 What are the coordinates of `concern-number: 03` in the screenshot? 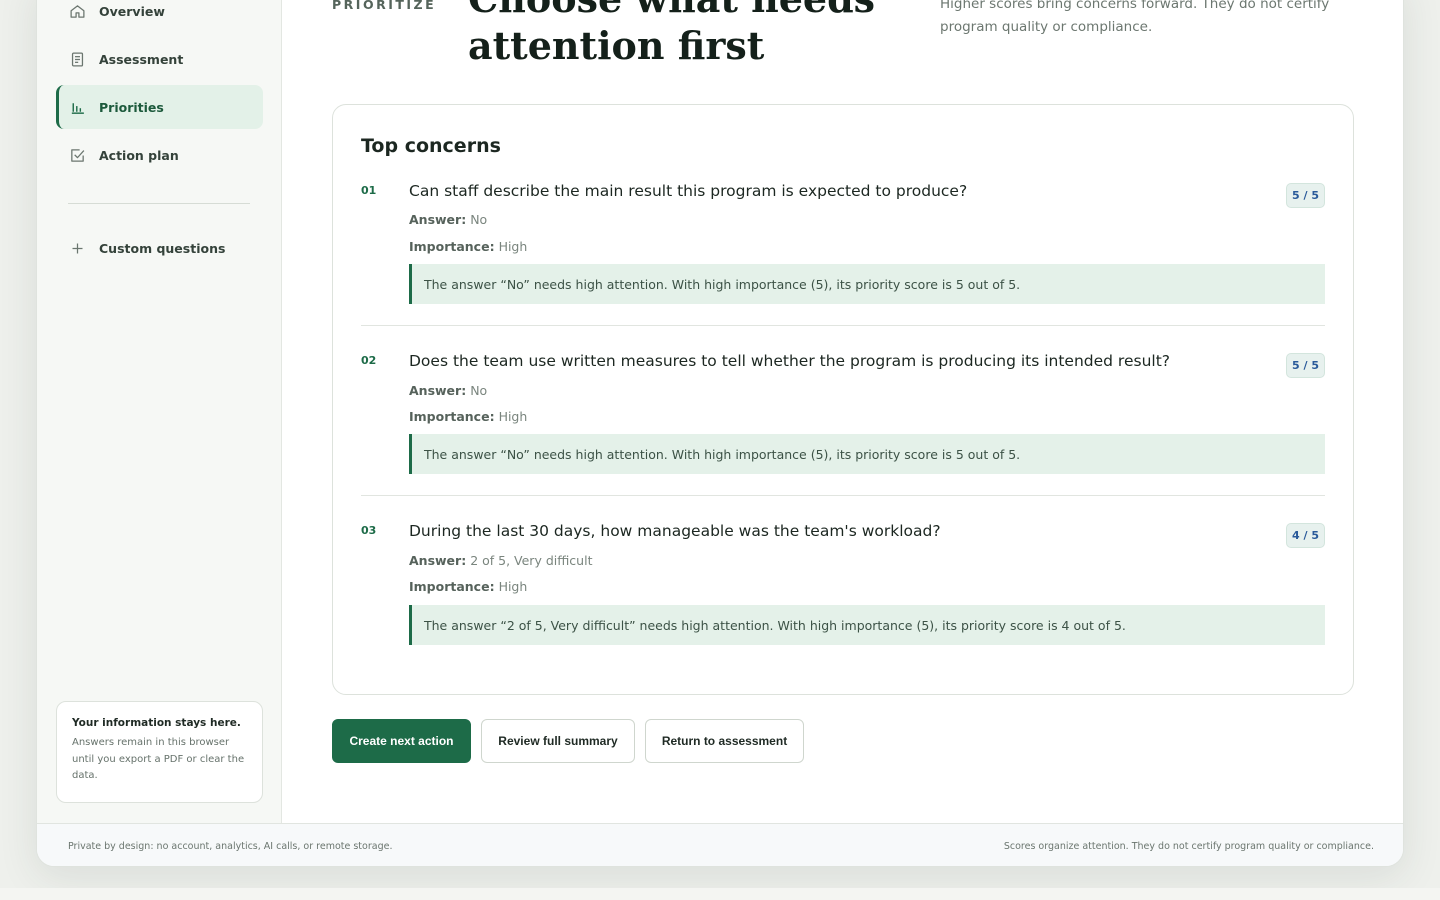 It's located at (369, 530).